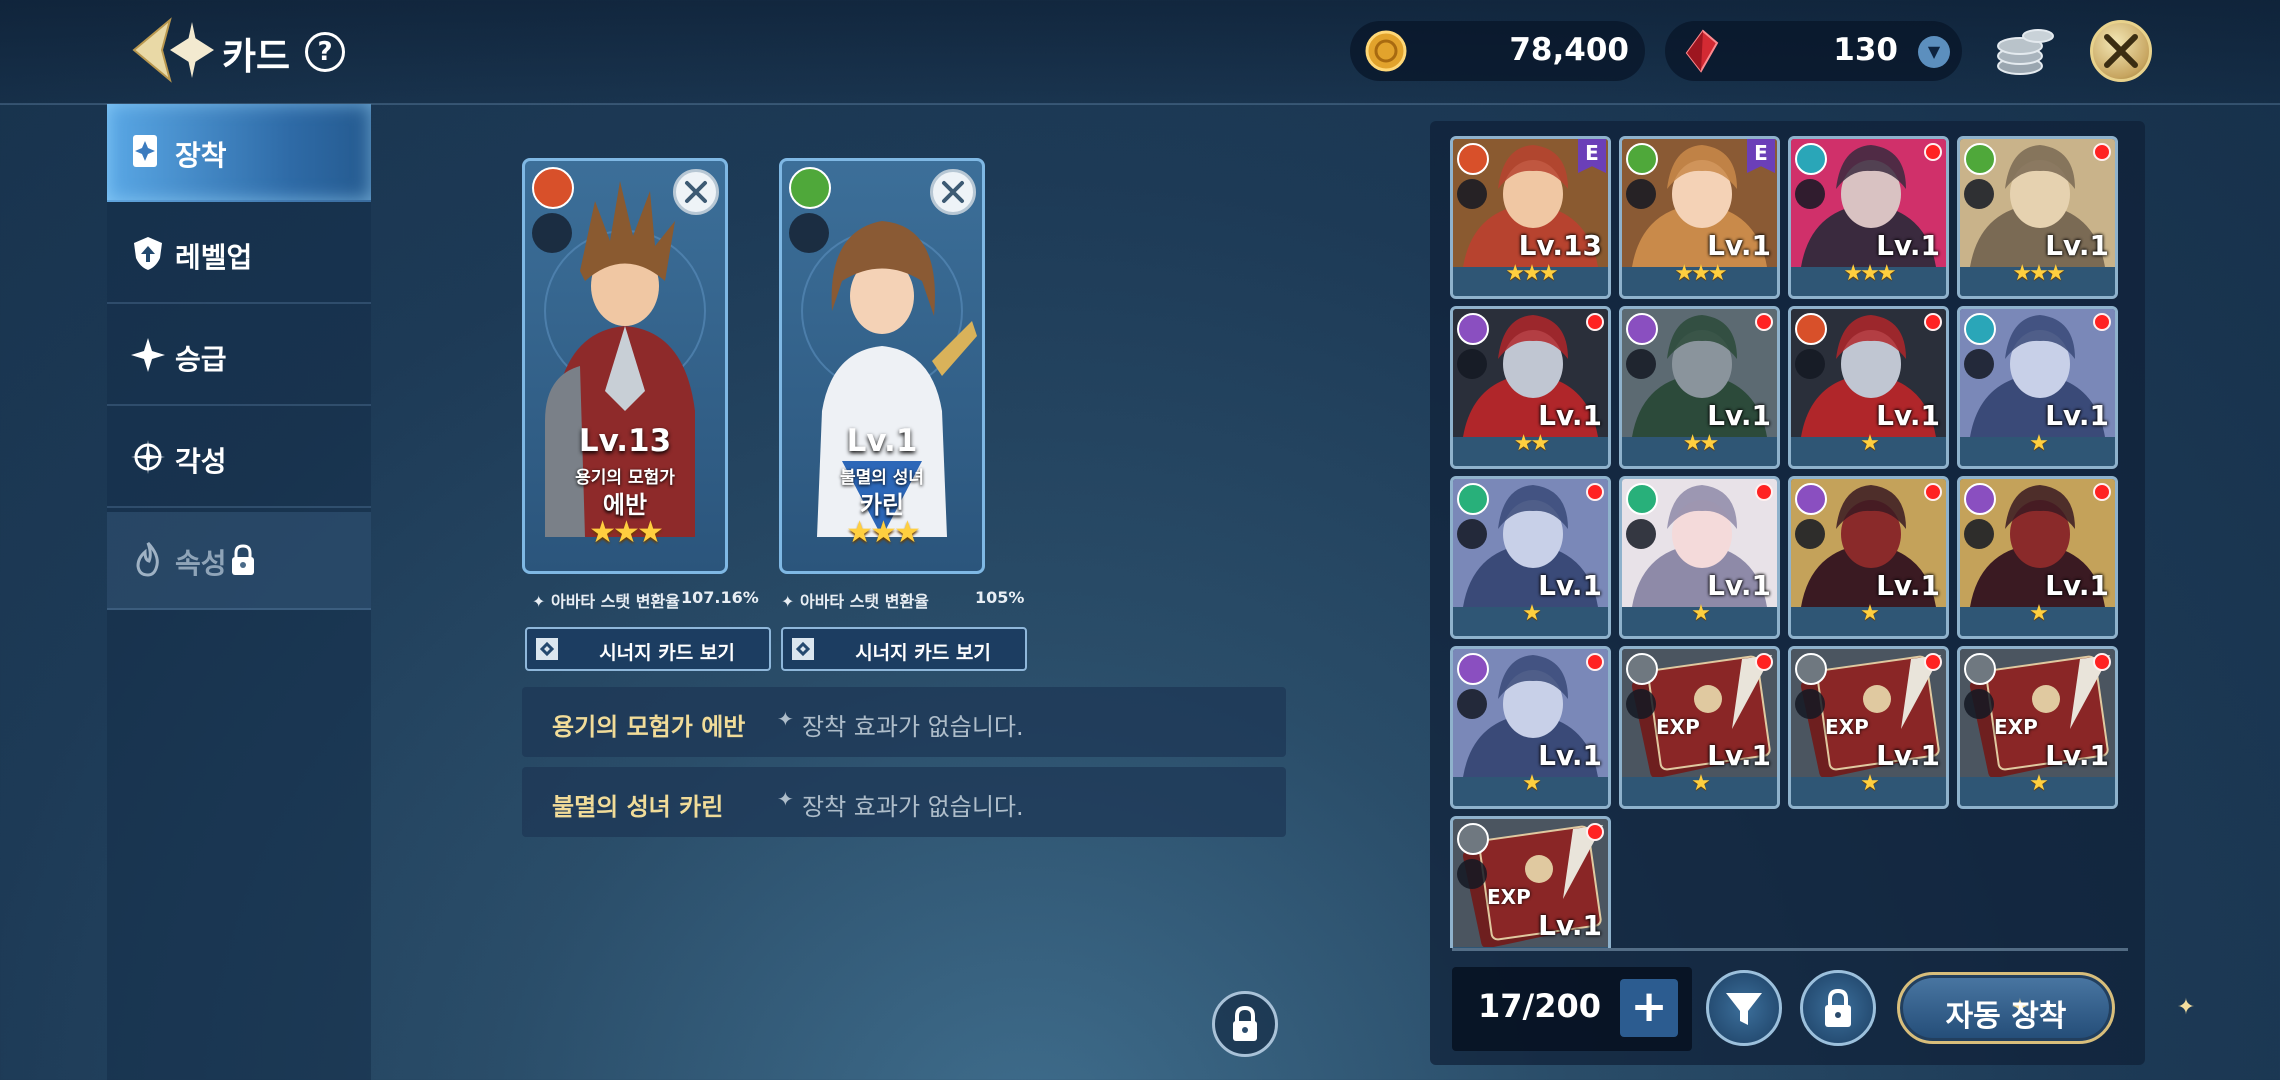  What do you see at coordinates (1699, 217) in the screenshot?
I see `inventory-card: E Lv.1 ★★★` at bounding box center [1699, 217].